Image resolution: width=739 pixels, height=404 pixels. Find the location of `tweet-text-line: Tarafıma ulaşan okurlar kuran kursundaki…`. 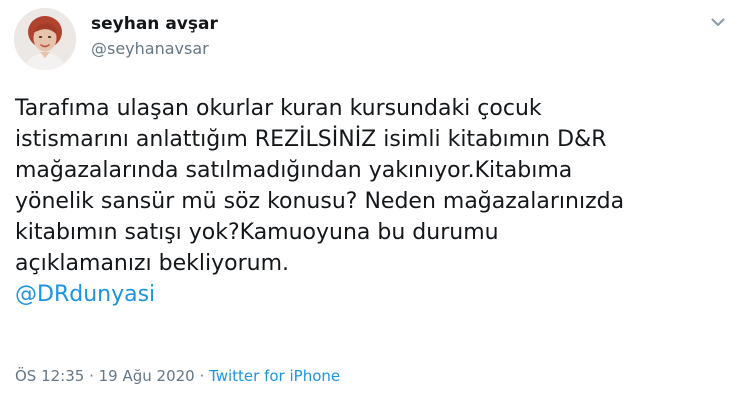

tweet-text-line: Tarafıma ulaşan okurlar kuran kursundaki… is located at coordinates (278, 108).